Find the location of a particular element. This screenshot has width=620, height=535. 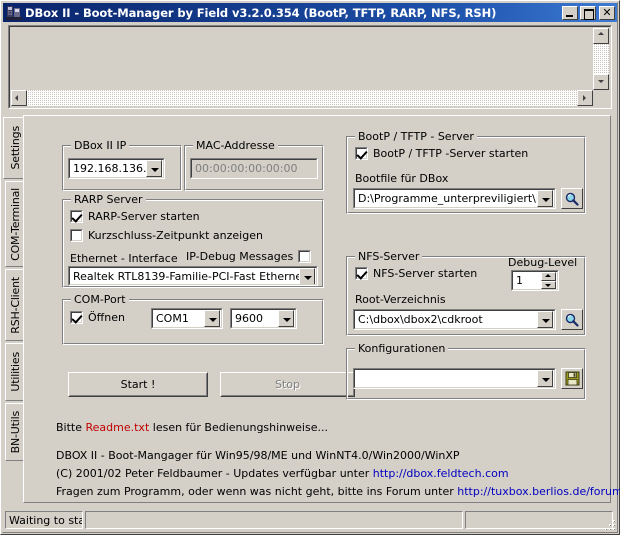

rarp-short-label: Kurzschluss-Zeitpunkt anzeigen is located at coordinates (175, 235).